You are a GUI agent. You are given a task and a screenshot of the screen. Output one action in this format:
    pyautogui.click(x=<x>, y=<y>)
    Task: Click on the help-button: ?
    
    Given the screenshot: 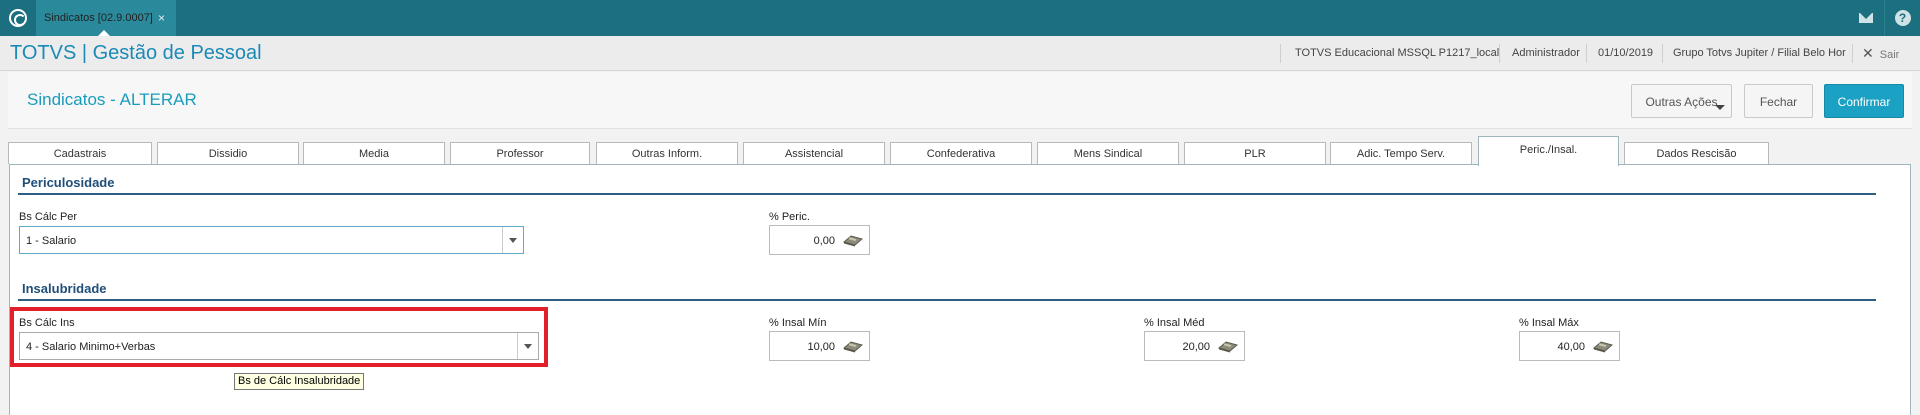 What is the action you would take?
    pyautogui.click(x=1902, y=18)
    